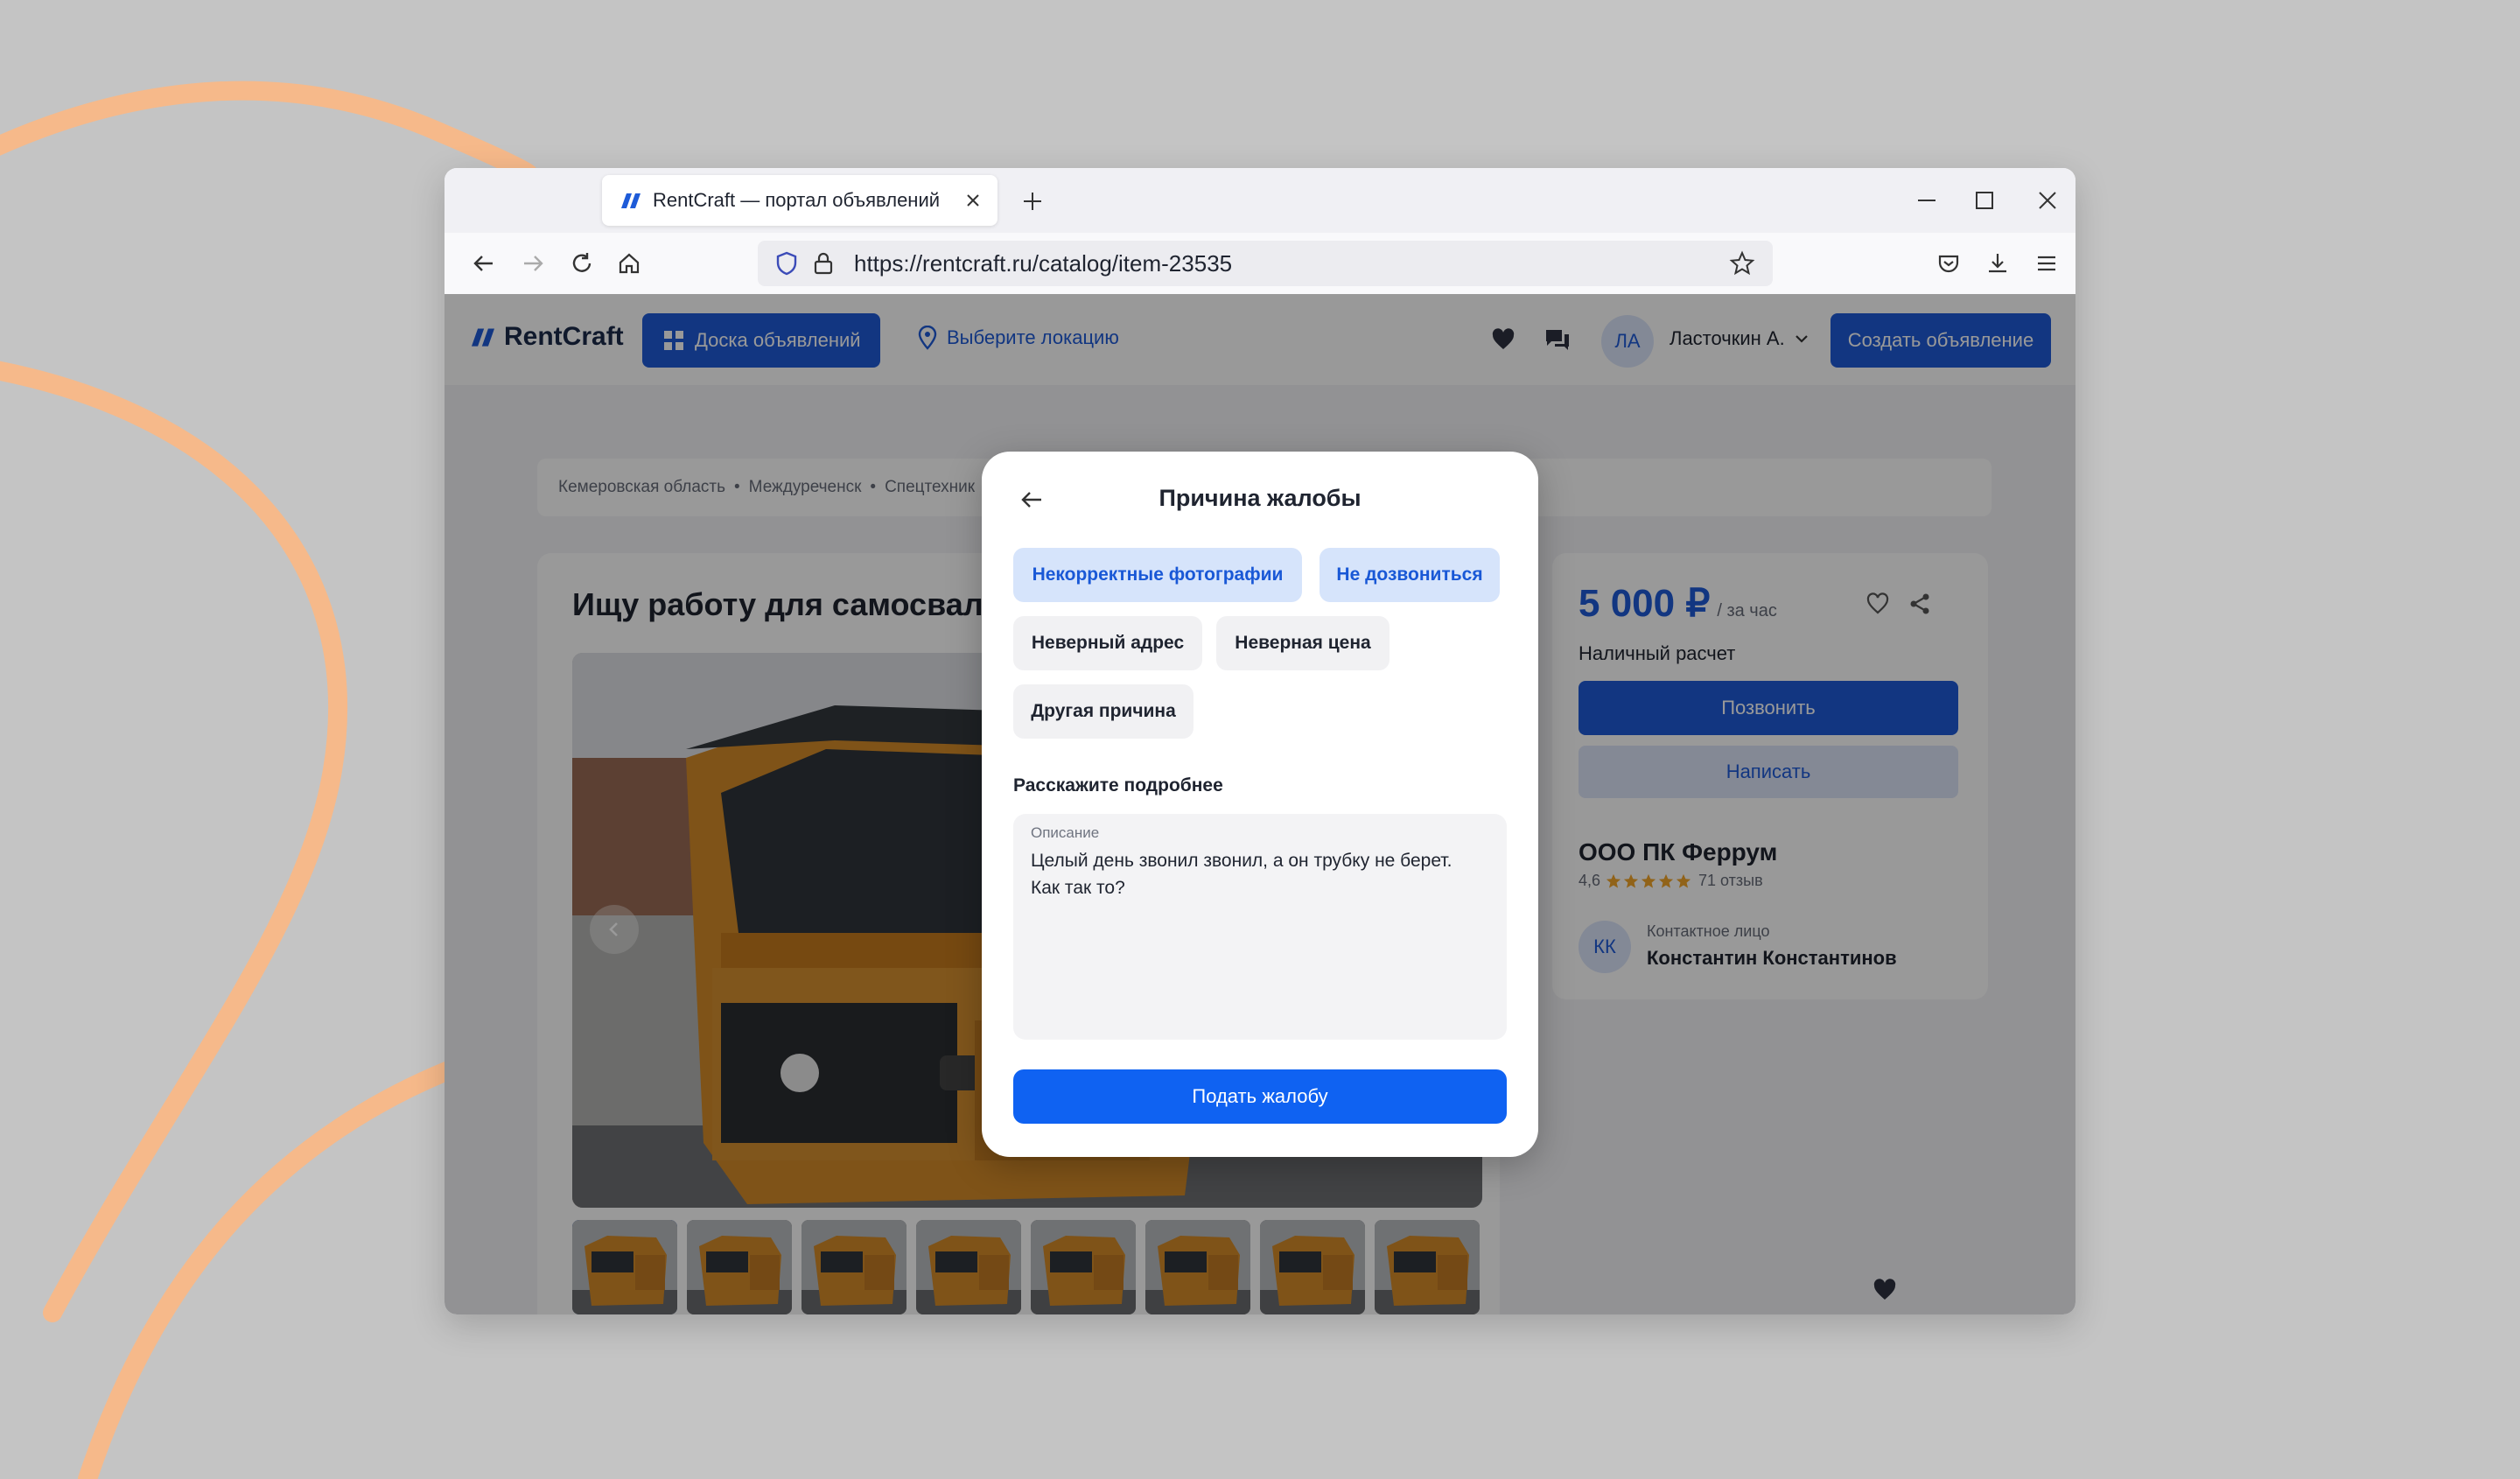  Describe the element at coordinates (1065, 832) in the screenshot. I see `description-label: Описание` at that location.